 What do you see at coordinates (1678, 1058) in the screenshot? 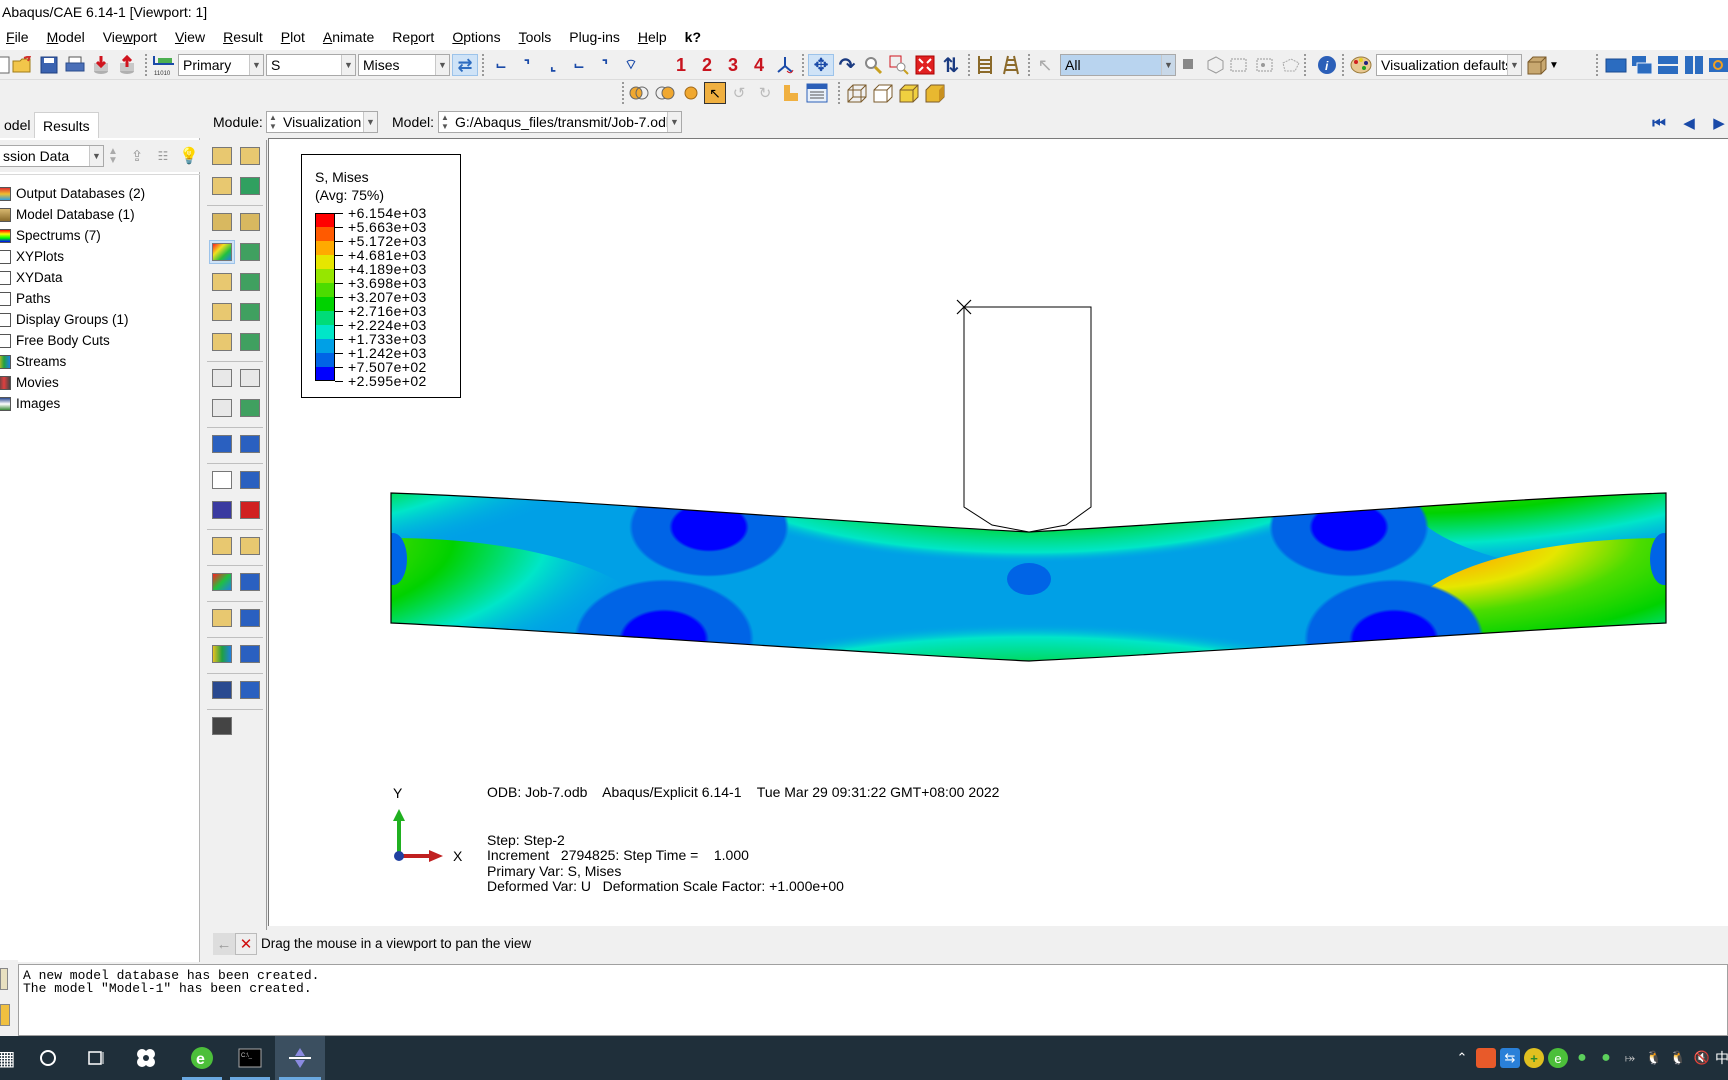
I see `tray-qq-icon-2: 🐧` at bounding box center [1678, 1058].